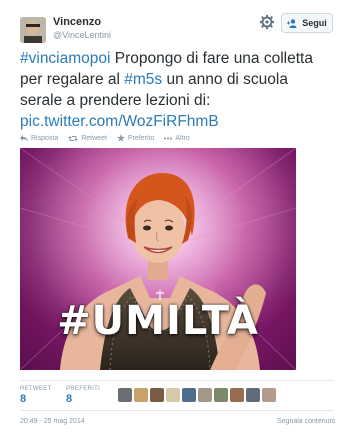 Image resolution: width=340 pixels, height=442 pixels. Describe the element at coordinates (69, 399) in the screenshot. I see `favorites-count: 8` at that location.